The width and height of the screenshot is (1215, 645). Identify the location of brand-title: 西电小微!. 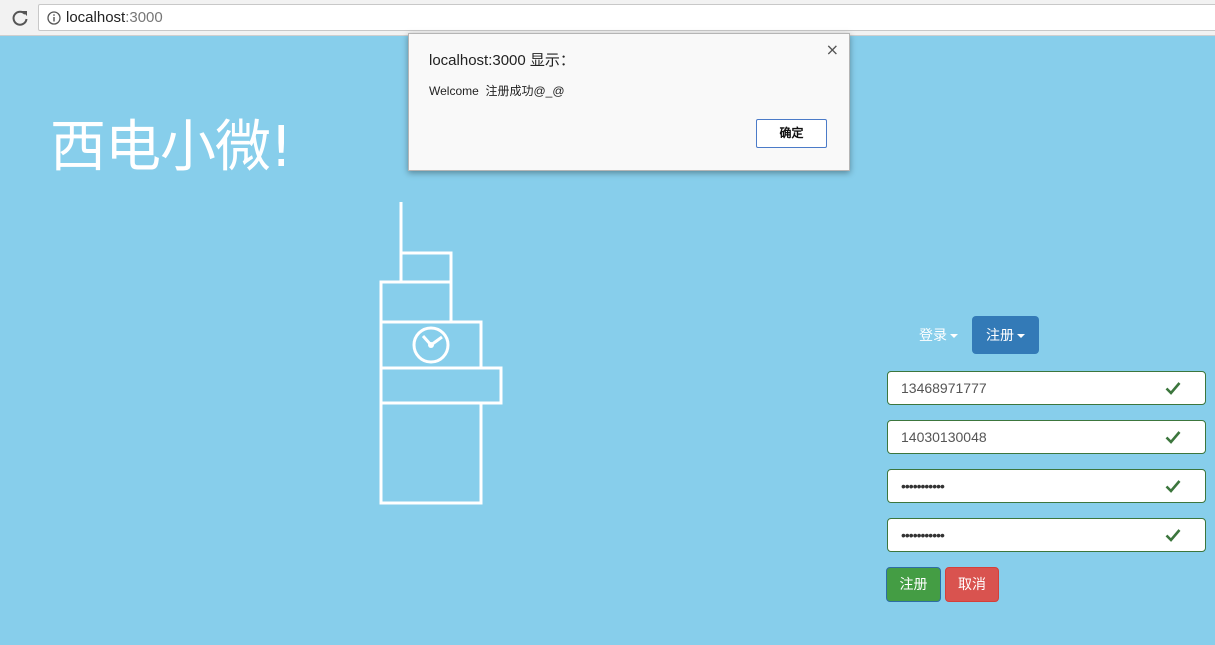
(171, 147).